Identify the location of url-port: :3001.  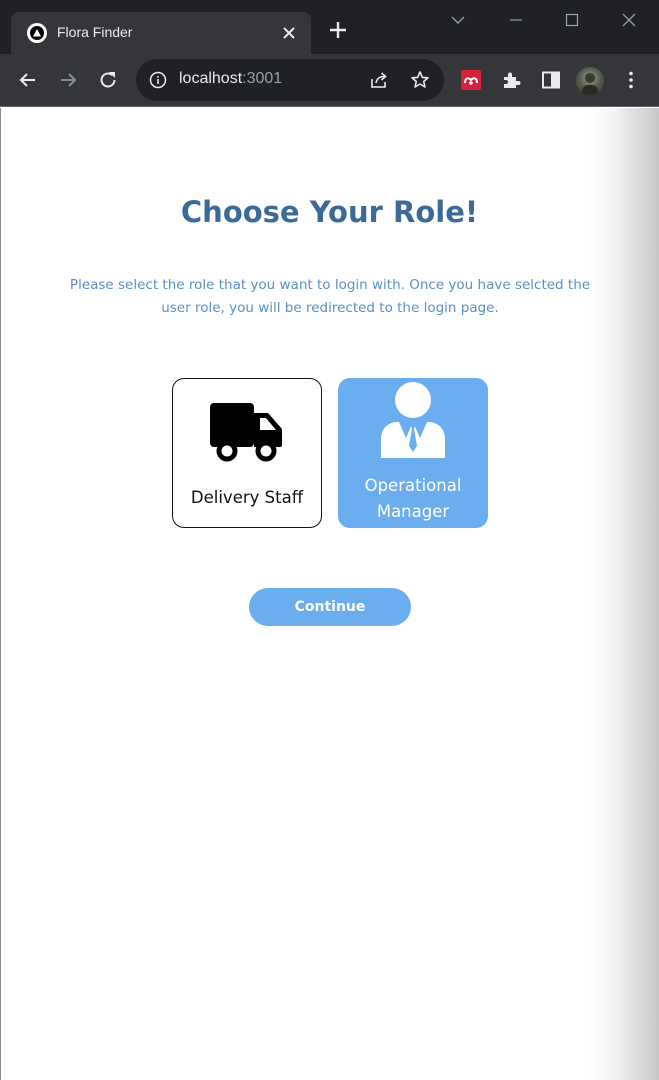
(262, 78).